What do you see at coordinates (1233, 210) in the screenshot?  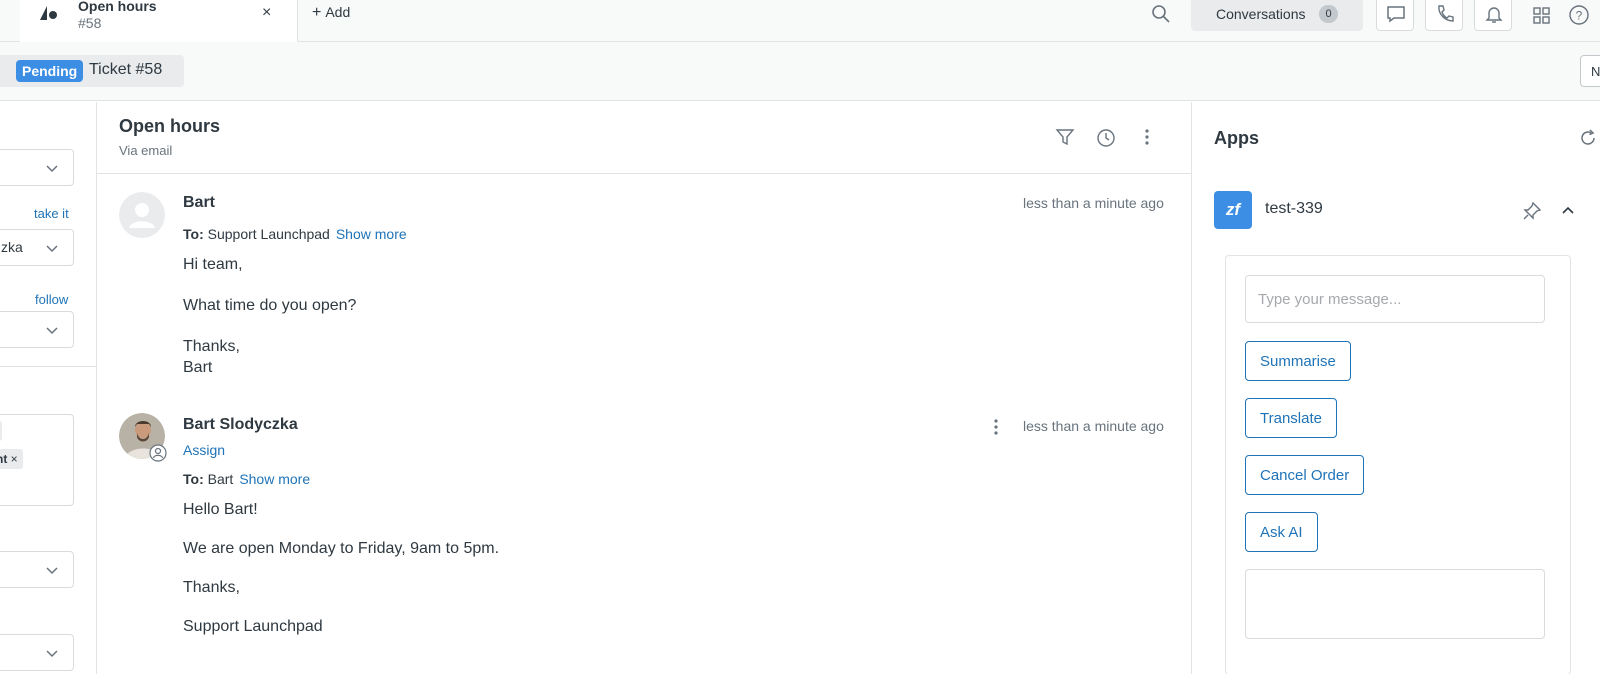 I see `app-icon: zf` at bounding box center [1233, 210].